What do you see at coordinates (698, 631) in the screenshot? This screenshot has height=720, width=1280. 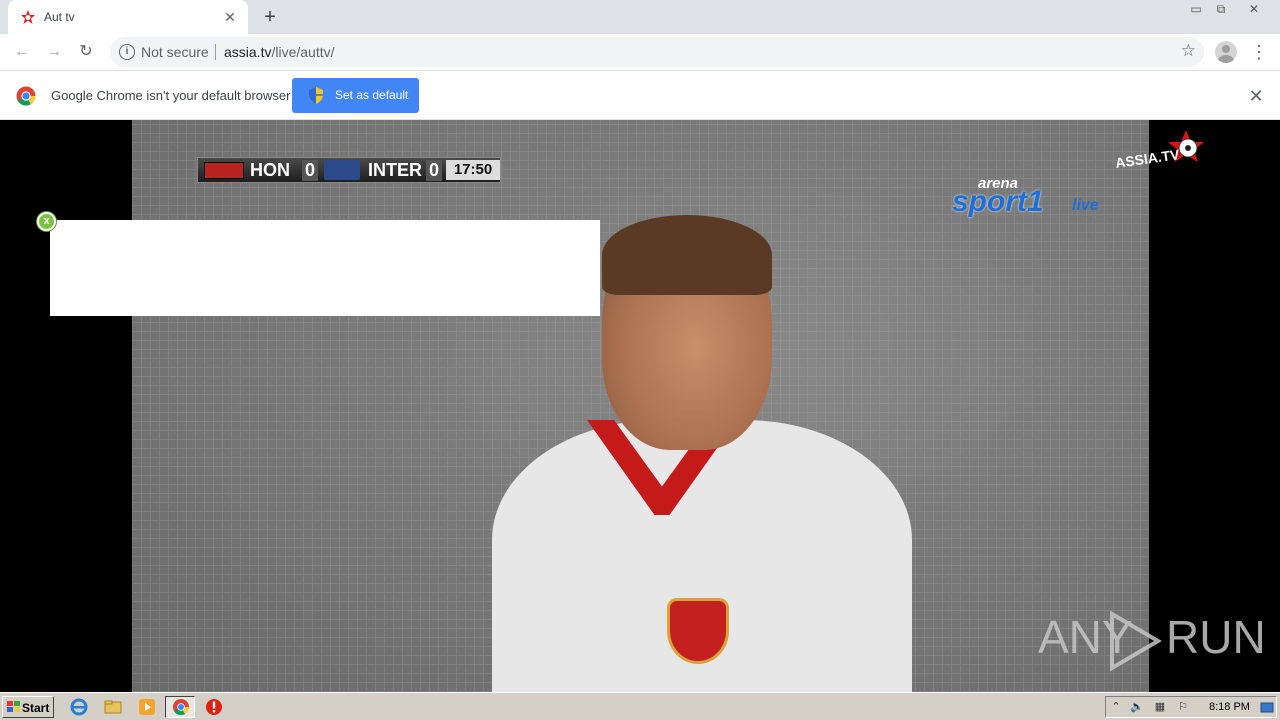 I see `club-badge` at bounding box center [698, 631].